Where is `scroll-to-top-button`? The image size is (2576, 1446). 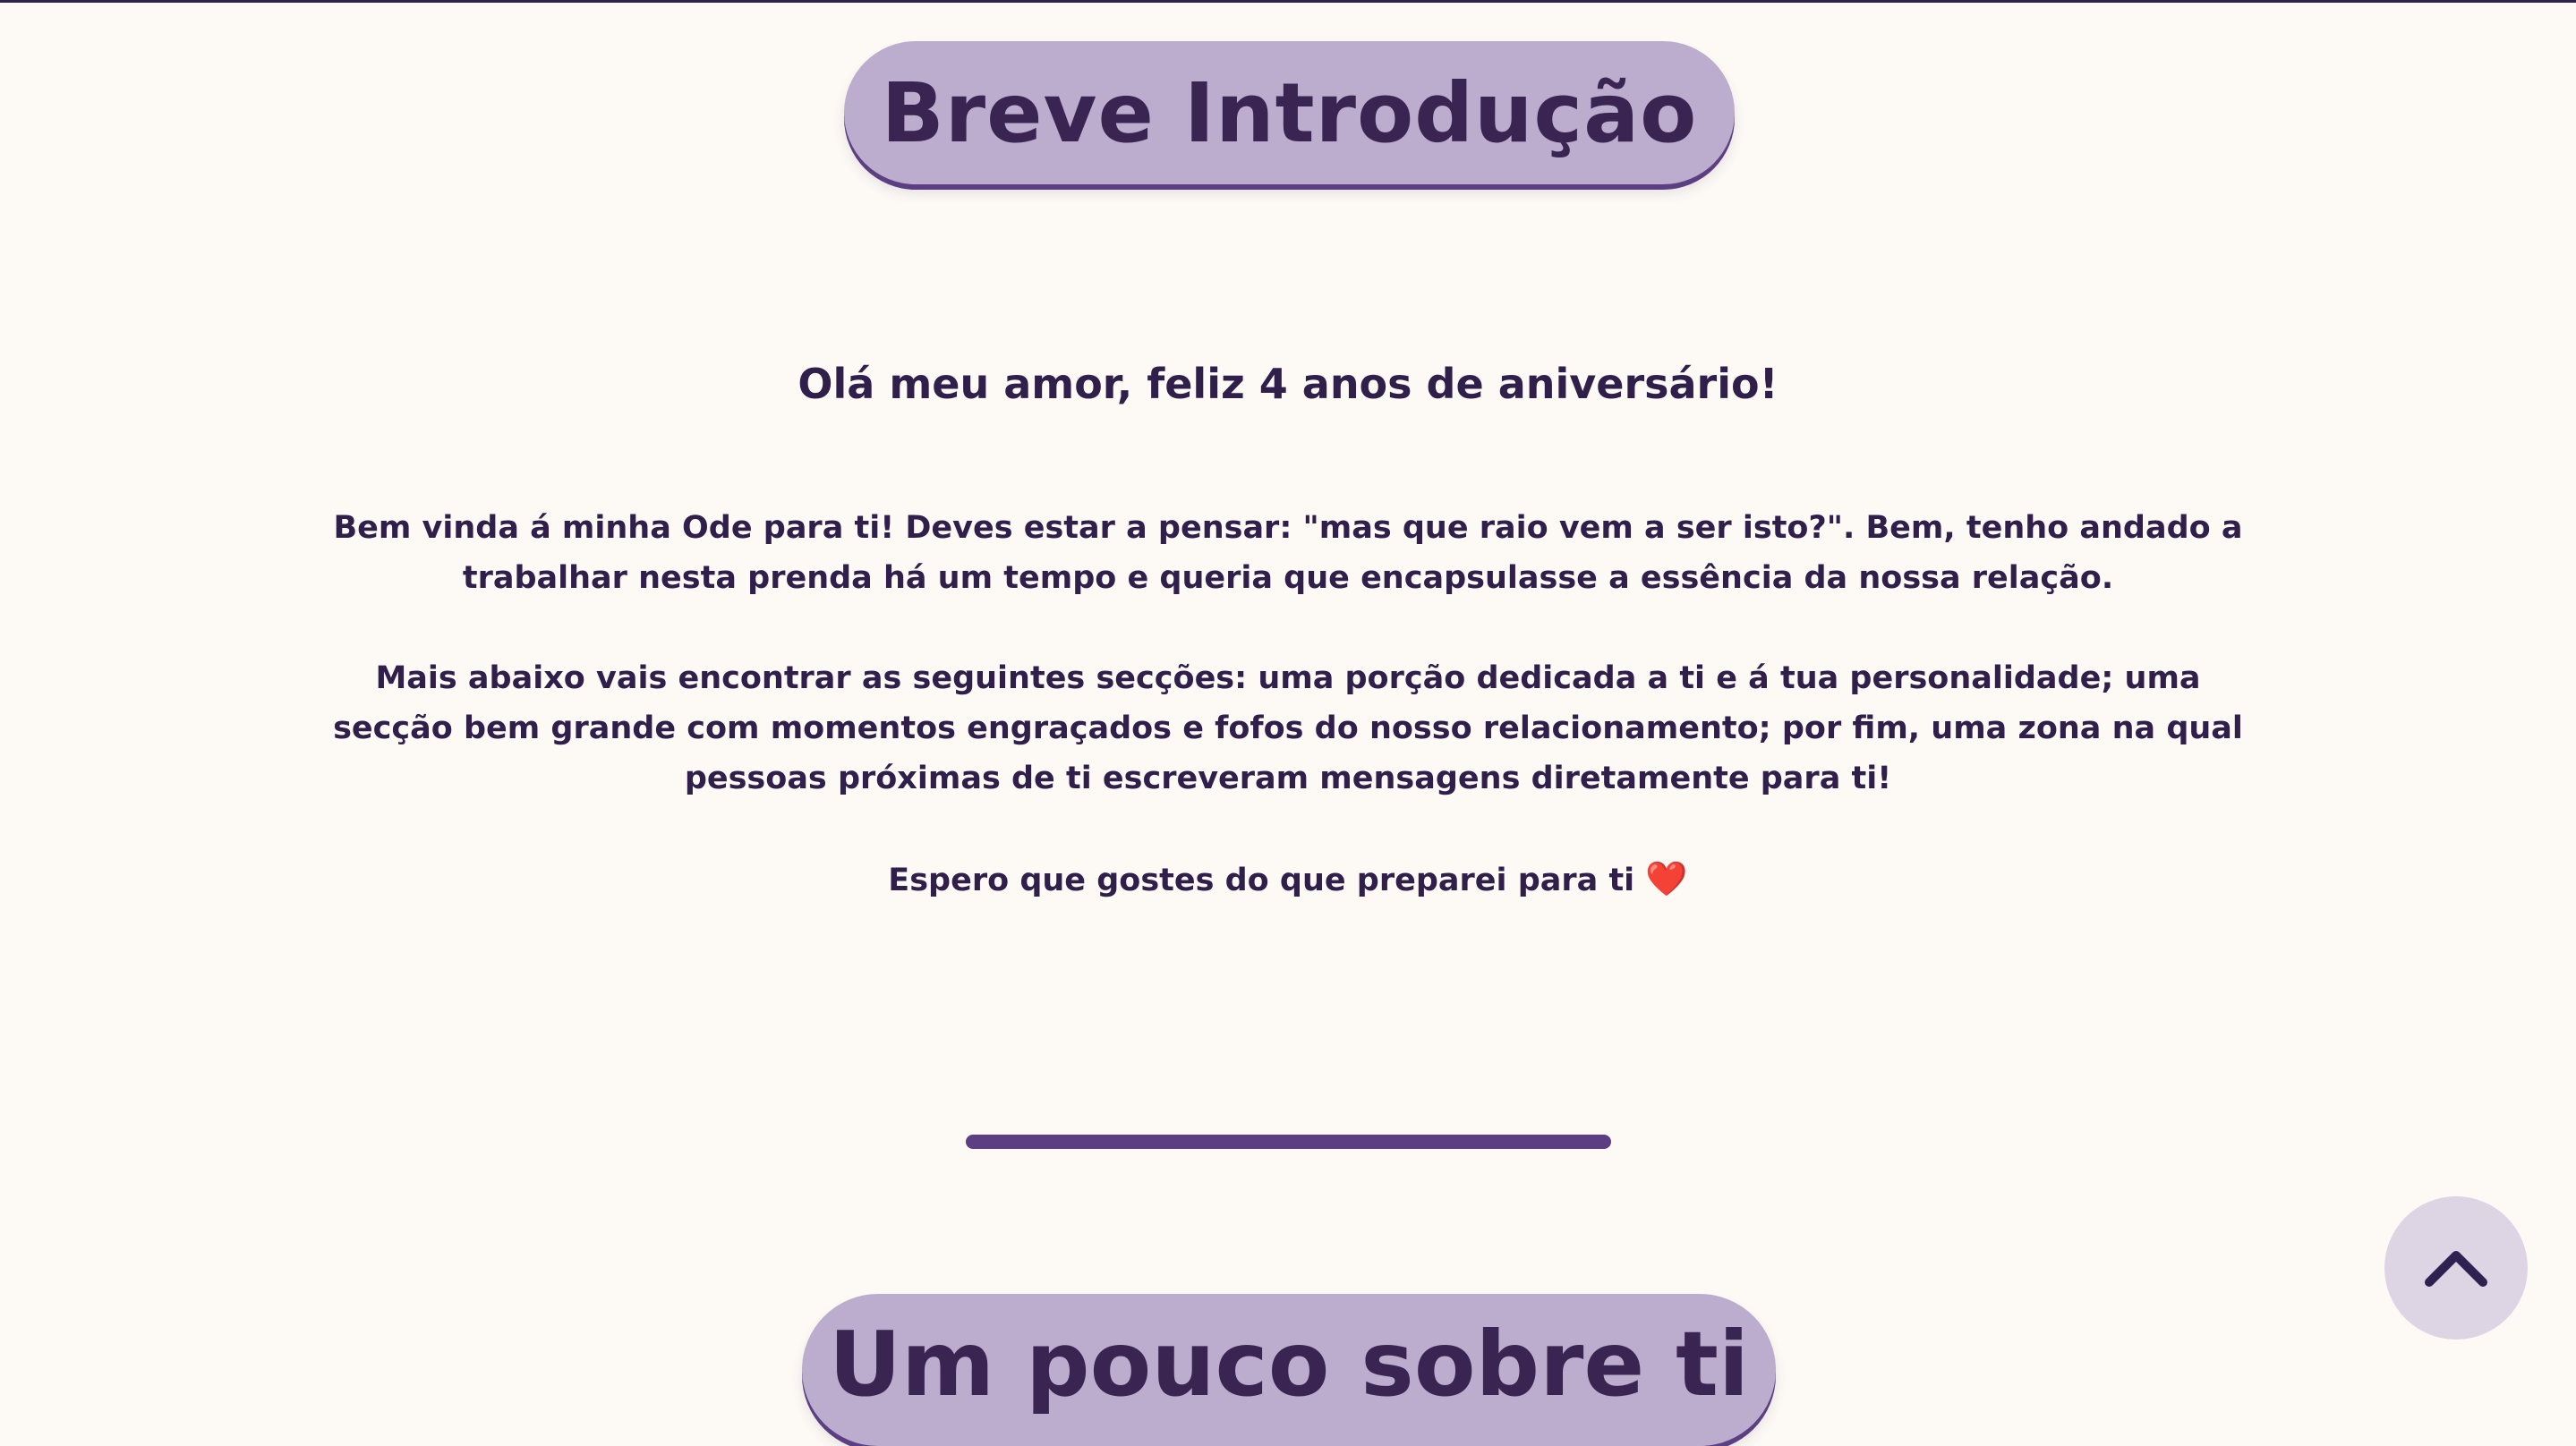
scroll-to-top-button is located at coordinates (2456, 1268).